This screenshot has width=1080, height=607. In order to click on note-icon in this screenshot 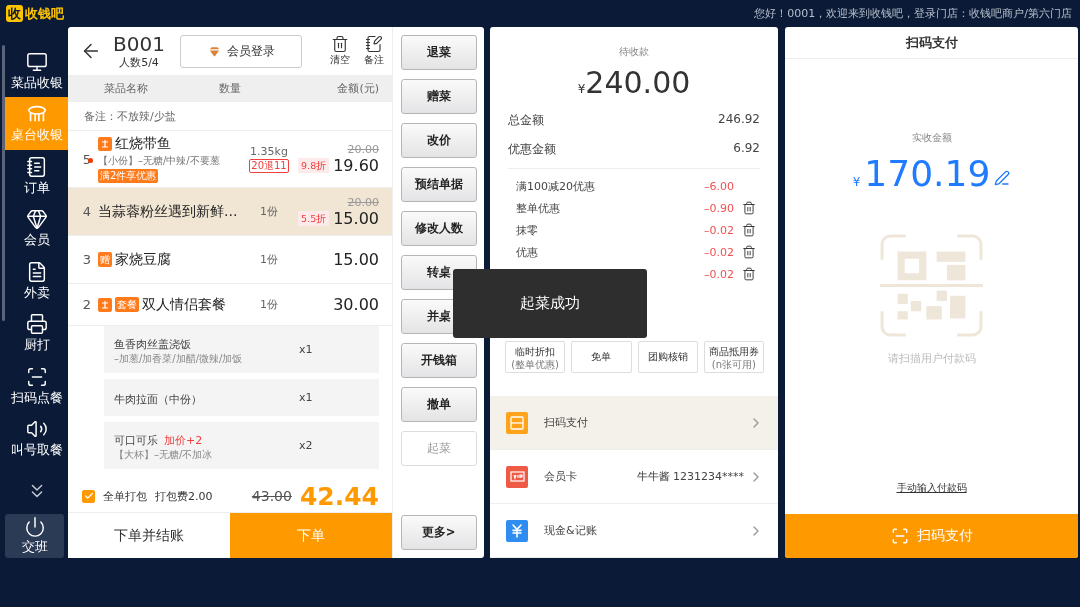, I will do `click(374, 44)`.